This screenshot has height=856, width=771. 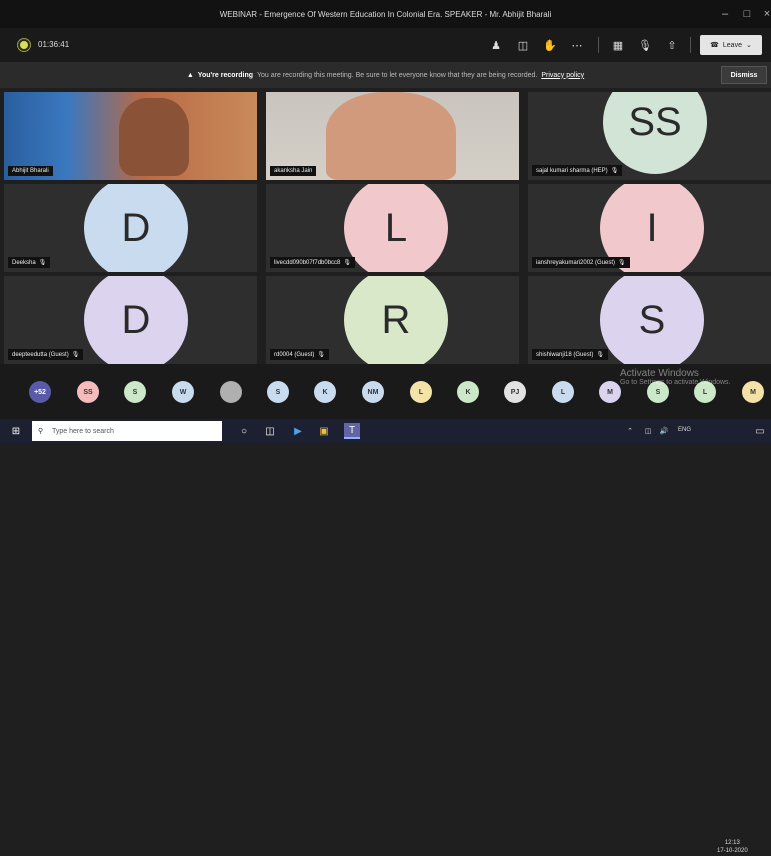 What do you see at coordinates (645, 45) in the screenshot?
I see `microphone-icon: 🎙` at bounding box center [645, 45].